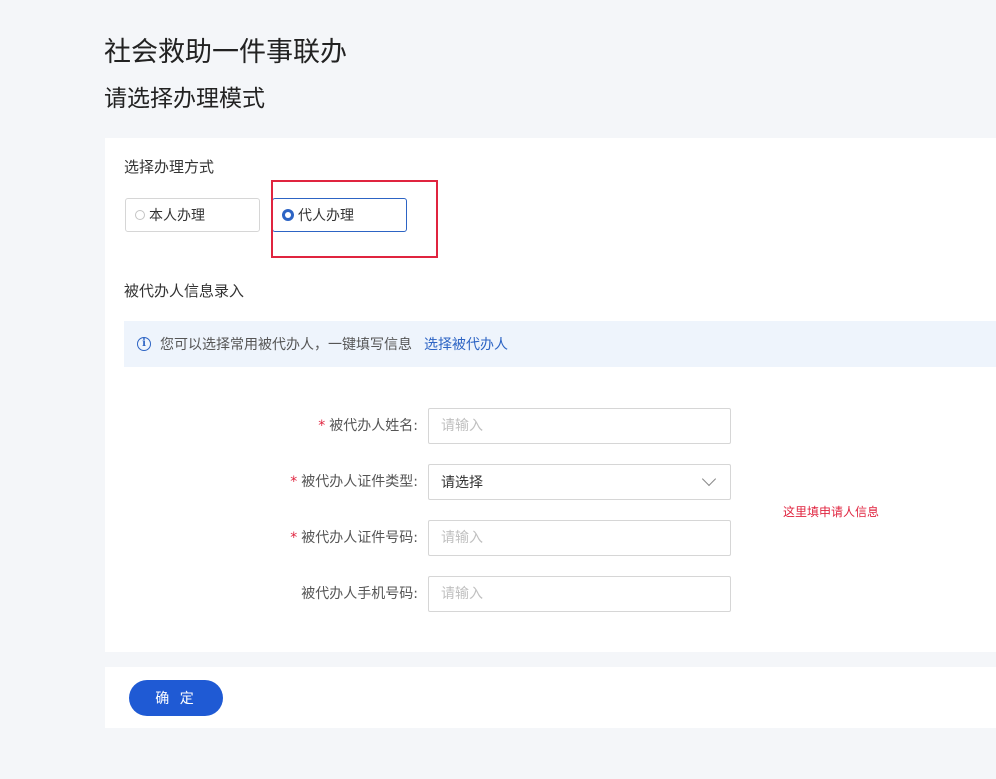 This screenshot has width=996, height=779. I want to click on phone-input, so click(579, 594).